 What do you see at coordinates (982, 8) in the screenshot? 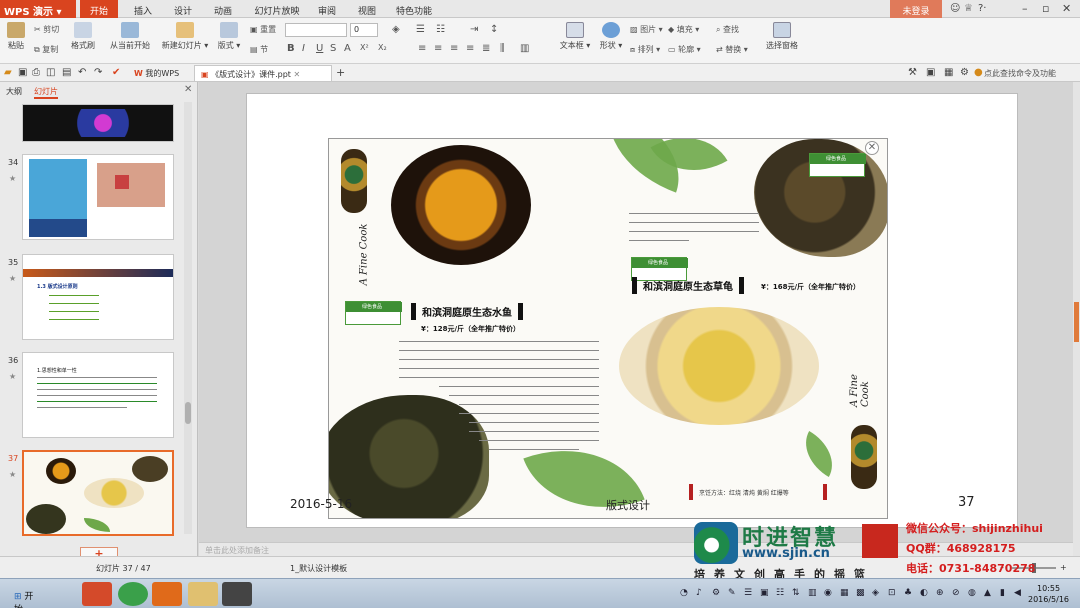
I see `help-icon: ?·` at bounding box center [982, 8].